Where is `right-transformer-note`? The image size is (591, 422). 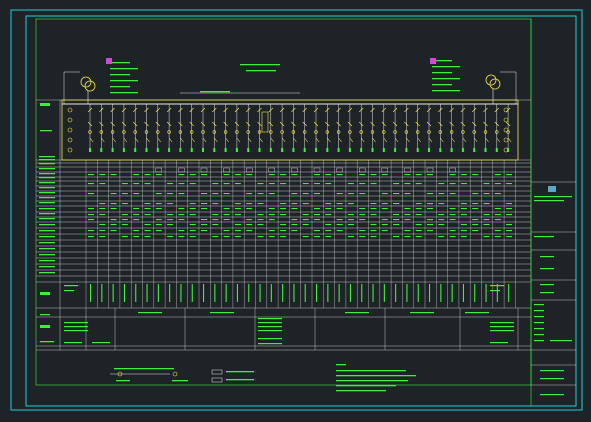 right-transformer-note is located at coordinates (446, 79).